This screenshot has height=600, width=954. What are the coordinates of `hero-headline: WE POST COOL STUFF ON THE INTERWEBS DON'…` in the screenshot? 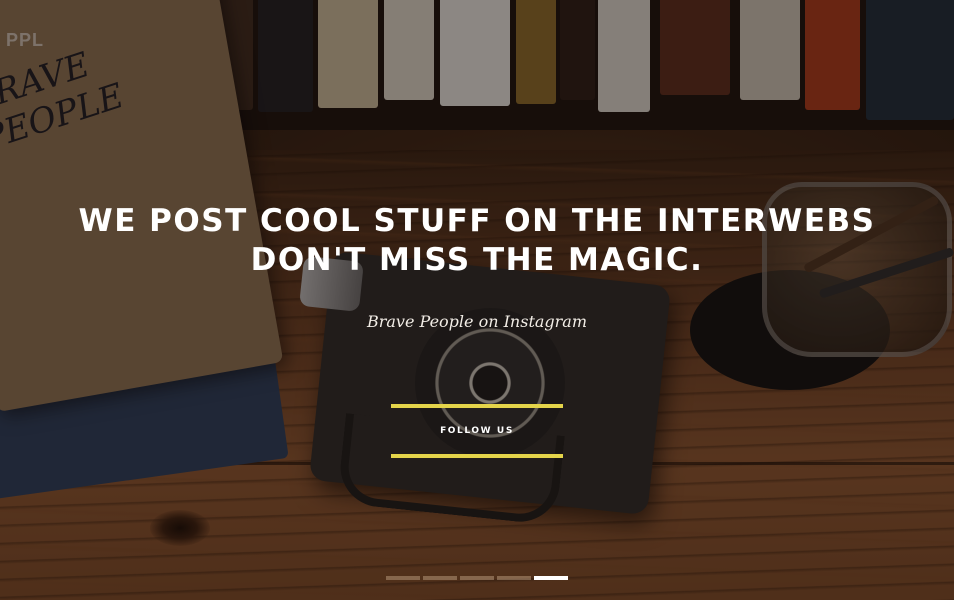 It's located at (477, 241).